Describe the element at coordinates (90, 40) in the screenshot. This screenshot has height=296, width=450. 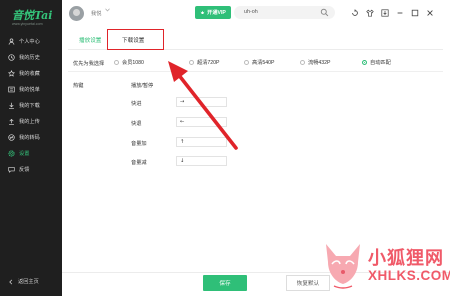
I see `tab-play-settings: 播放设置` at that location.